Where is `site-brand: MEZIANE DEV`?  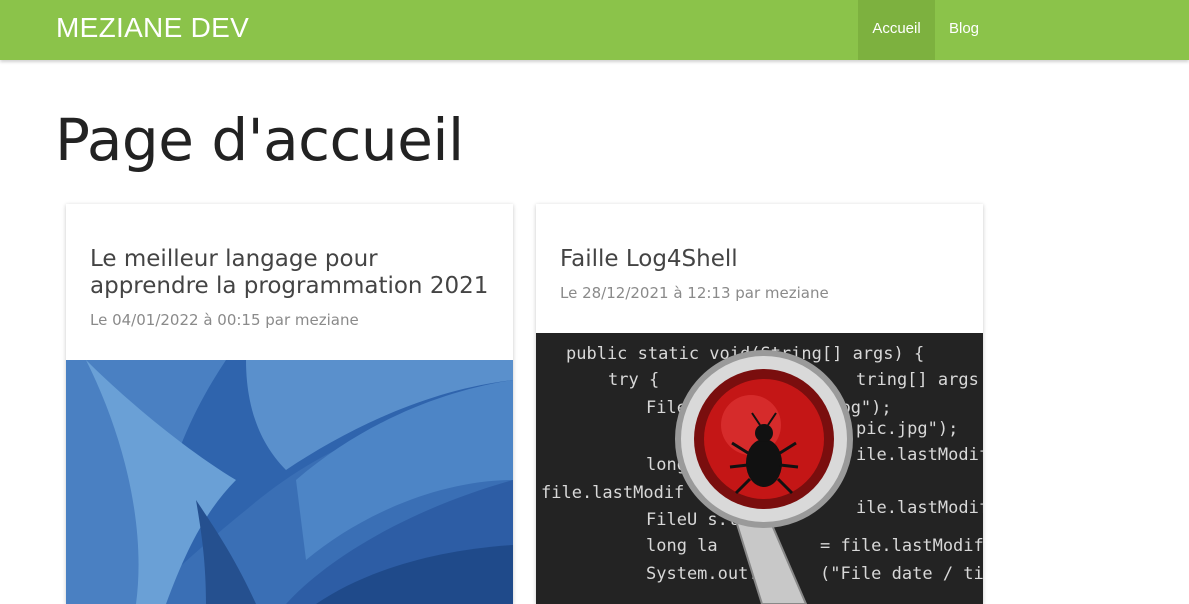
site-brand: MEZIANE DEV is located at coordinates (152, 28).